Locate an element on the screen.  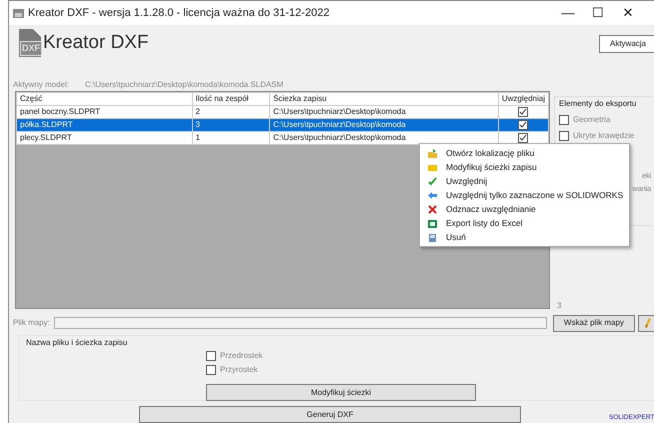
table-cell: 3 is located at coordinates (231, 125).